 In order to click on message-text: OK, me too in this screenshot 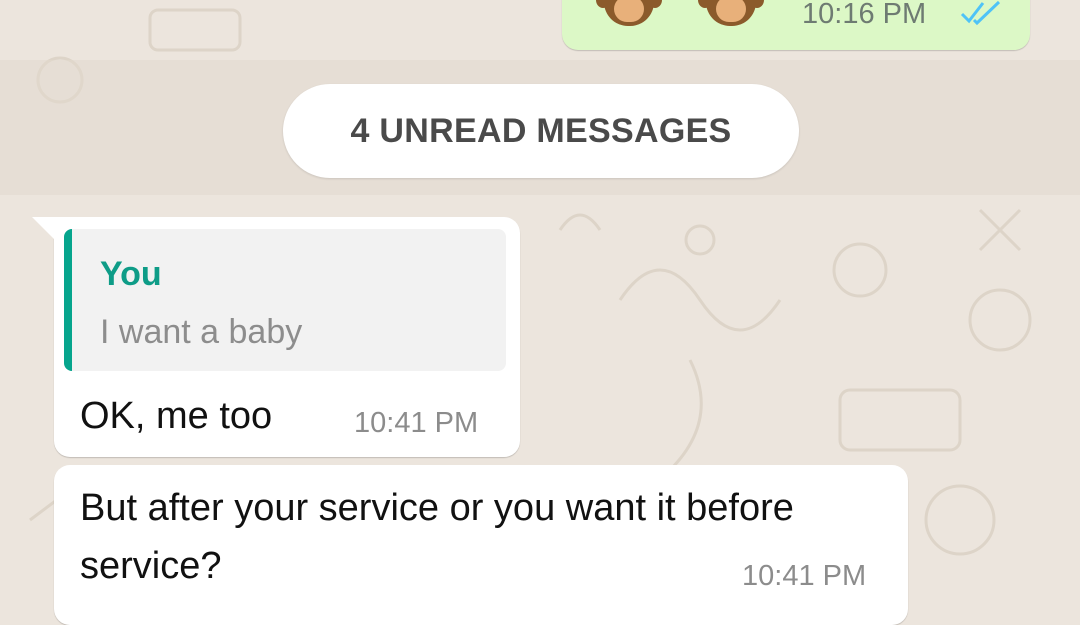, I will do `click(176, 416)`.